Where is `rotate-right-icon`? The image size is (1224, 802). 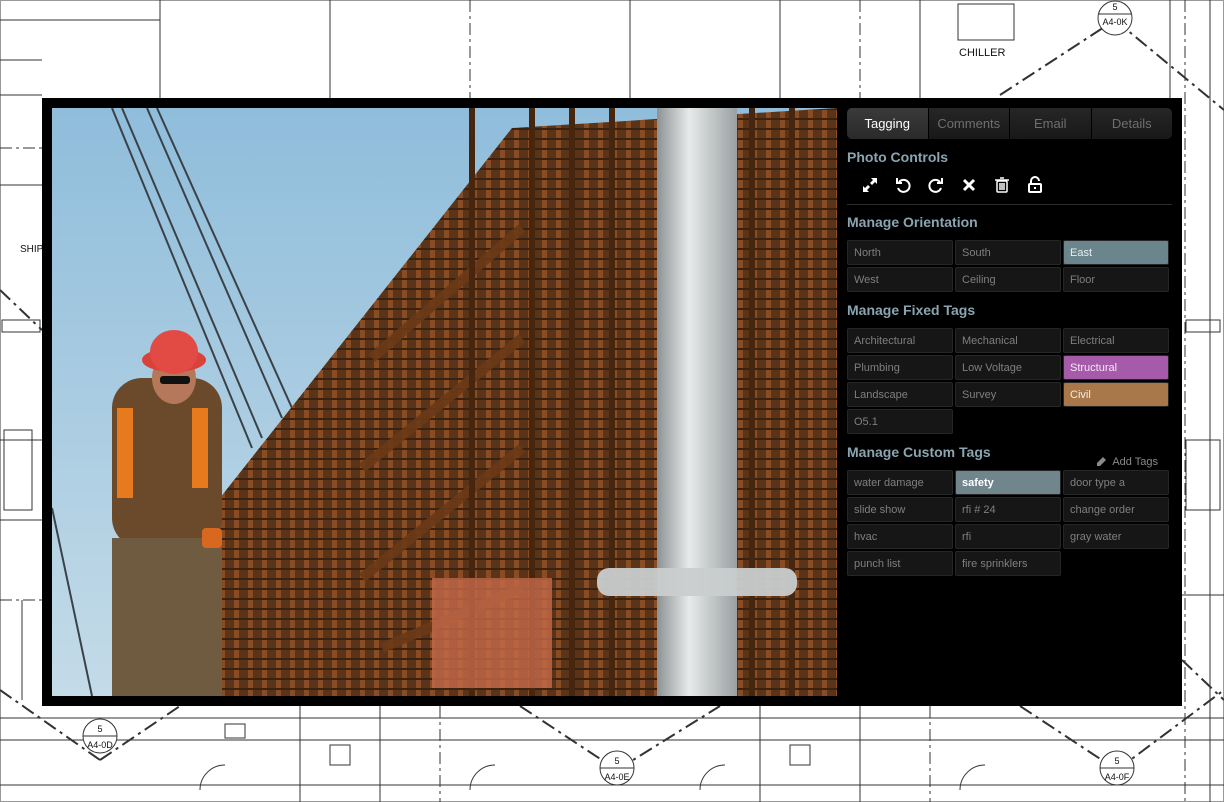 rotate-right-icon is located at coordinates (935, 185).